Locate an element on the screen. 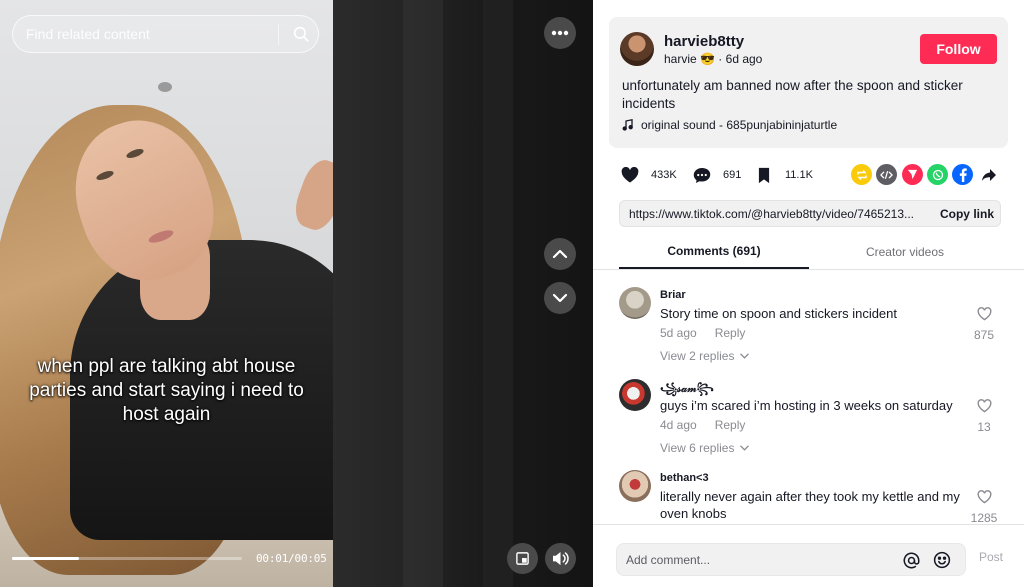 The height and width of the screenshot is (587, 1024). share-arrow-icon is located at coordinates (988, 174).